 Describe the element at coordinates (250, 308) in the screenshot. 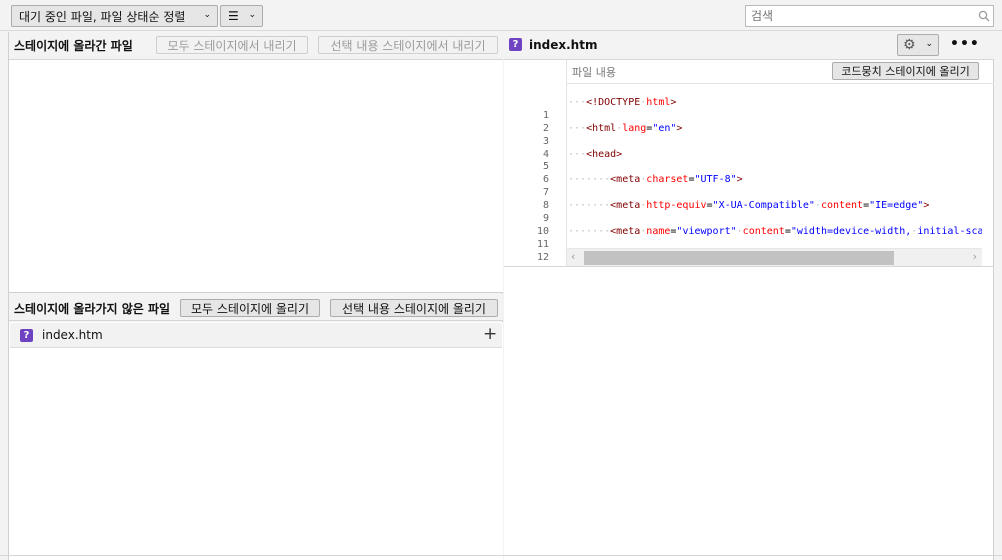

I see `stage-all-button: 모두 스테이지에 올리기` at that location.